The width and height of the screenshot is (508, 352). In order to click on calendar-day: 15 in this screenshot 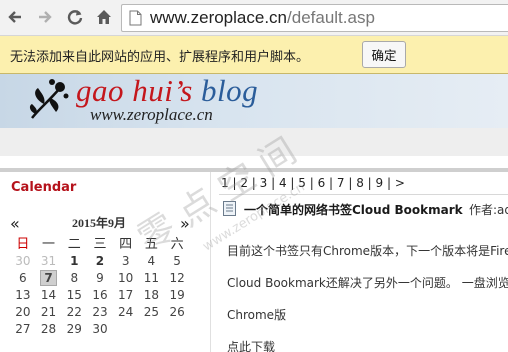, I will do `click(74, 294)`.